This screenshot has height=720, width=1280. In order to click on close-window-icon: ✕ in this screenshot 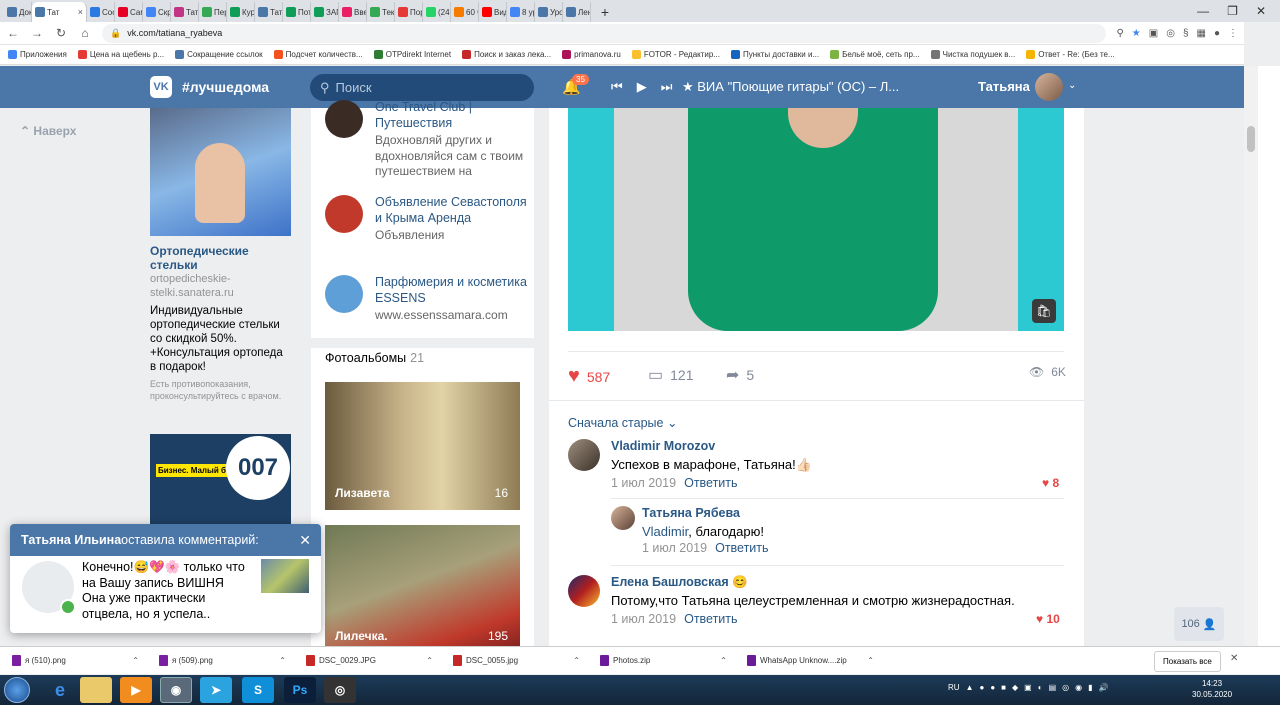, I will do `click(1261, 11)`.